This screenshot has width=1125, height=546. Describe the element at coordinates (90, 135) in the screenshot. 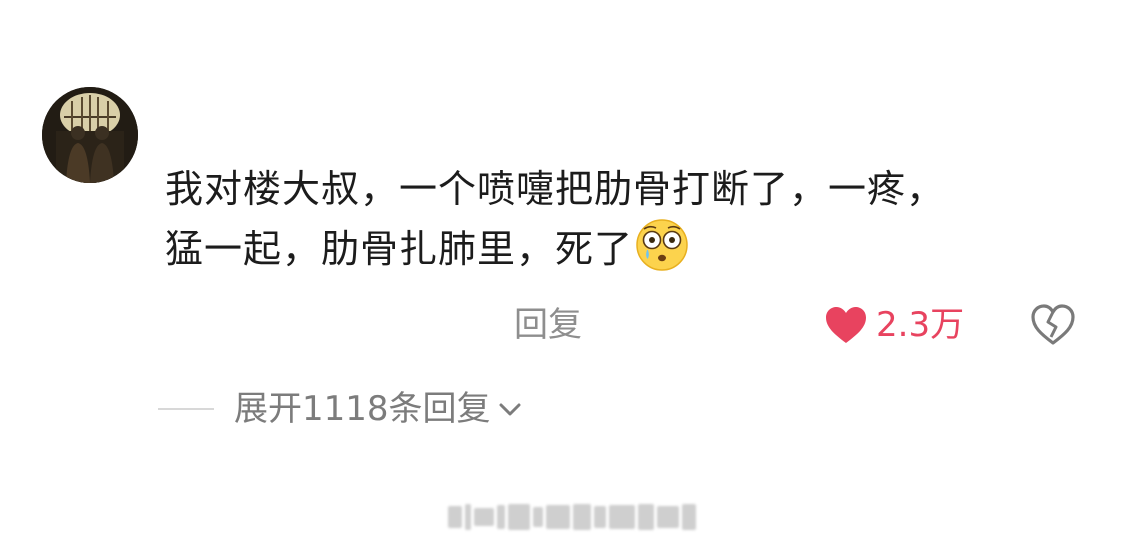

I see `avatar` at that location.